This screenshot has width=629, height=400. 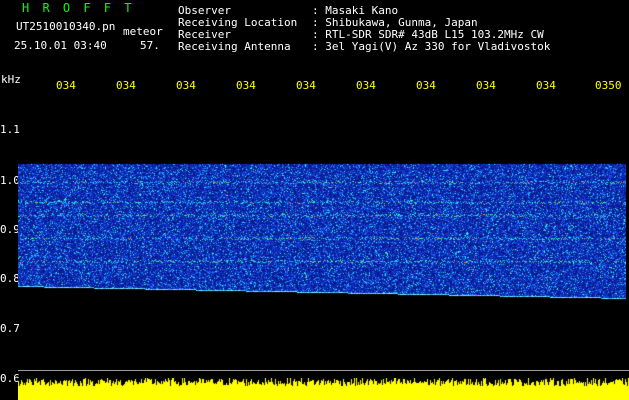 What do you see at coordinates (150, 45) in the screenshot?
I see `meteor-count: 57.` at bounding box center [150, 45].